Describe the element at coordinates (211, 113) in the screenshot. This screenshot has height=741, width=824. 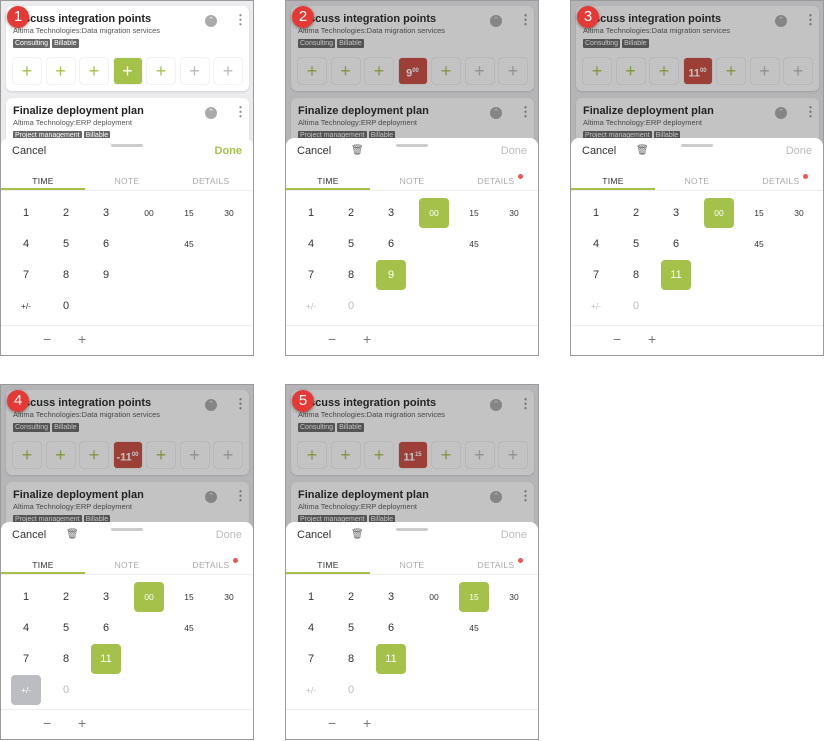
I see `chevron-up-icon: ⌃` at that location.